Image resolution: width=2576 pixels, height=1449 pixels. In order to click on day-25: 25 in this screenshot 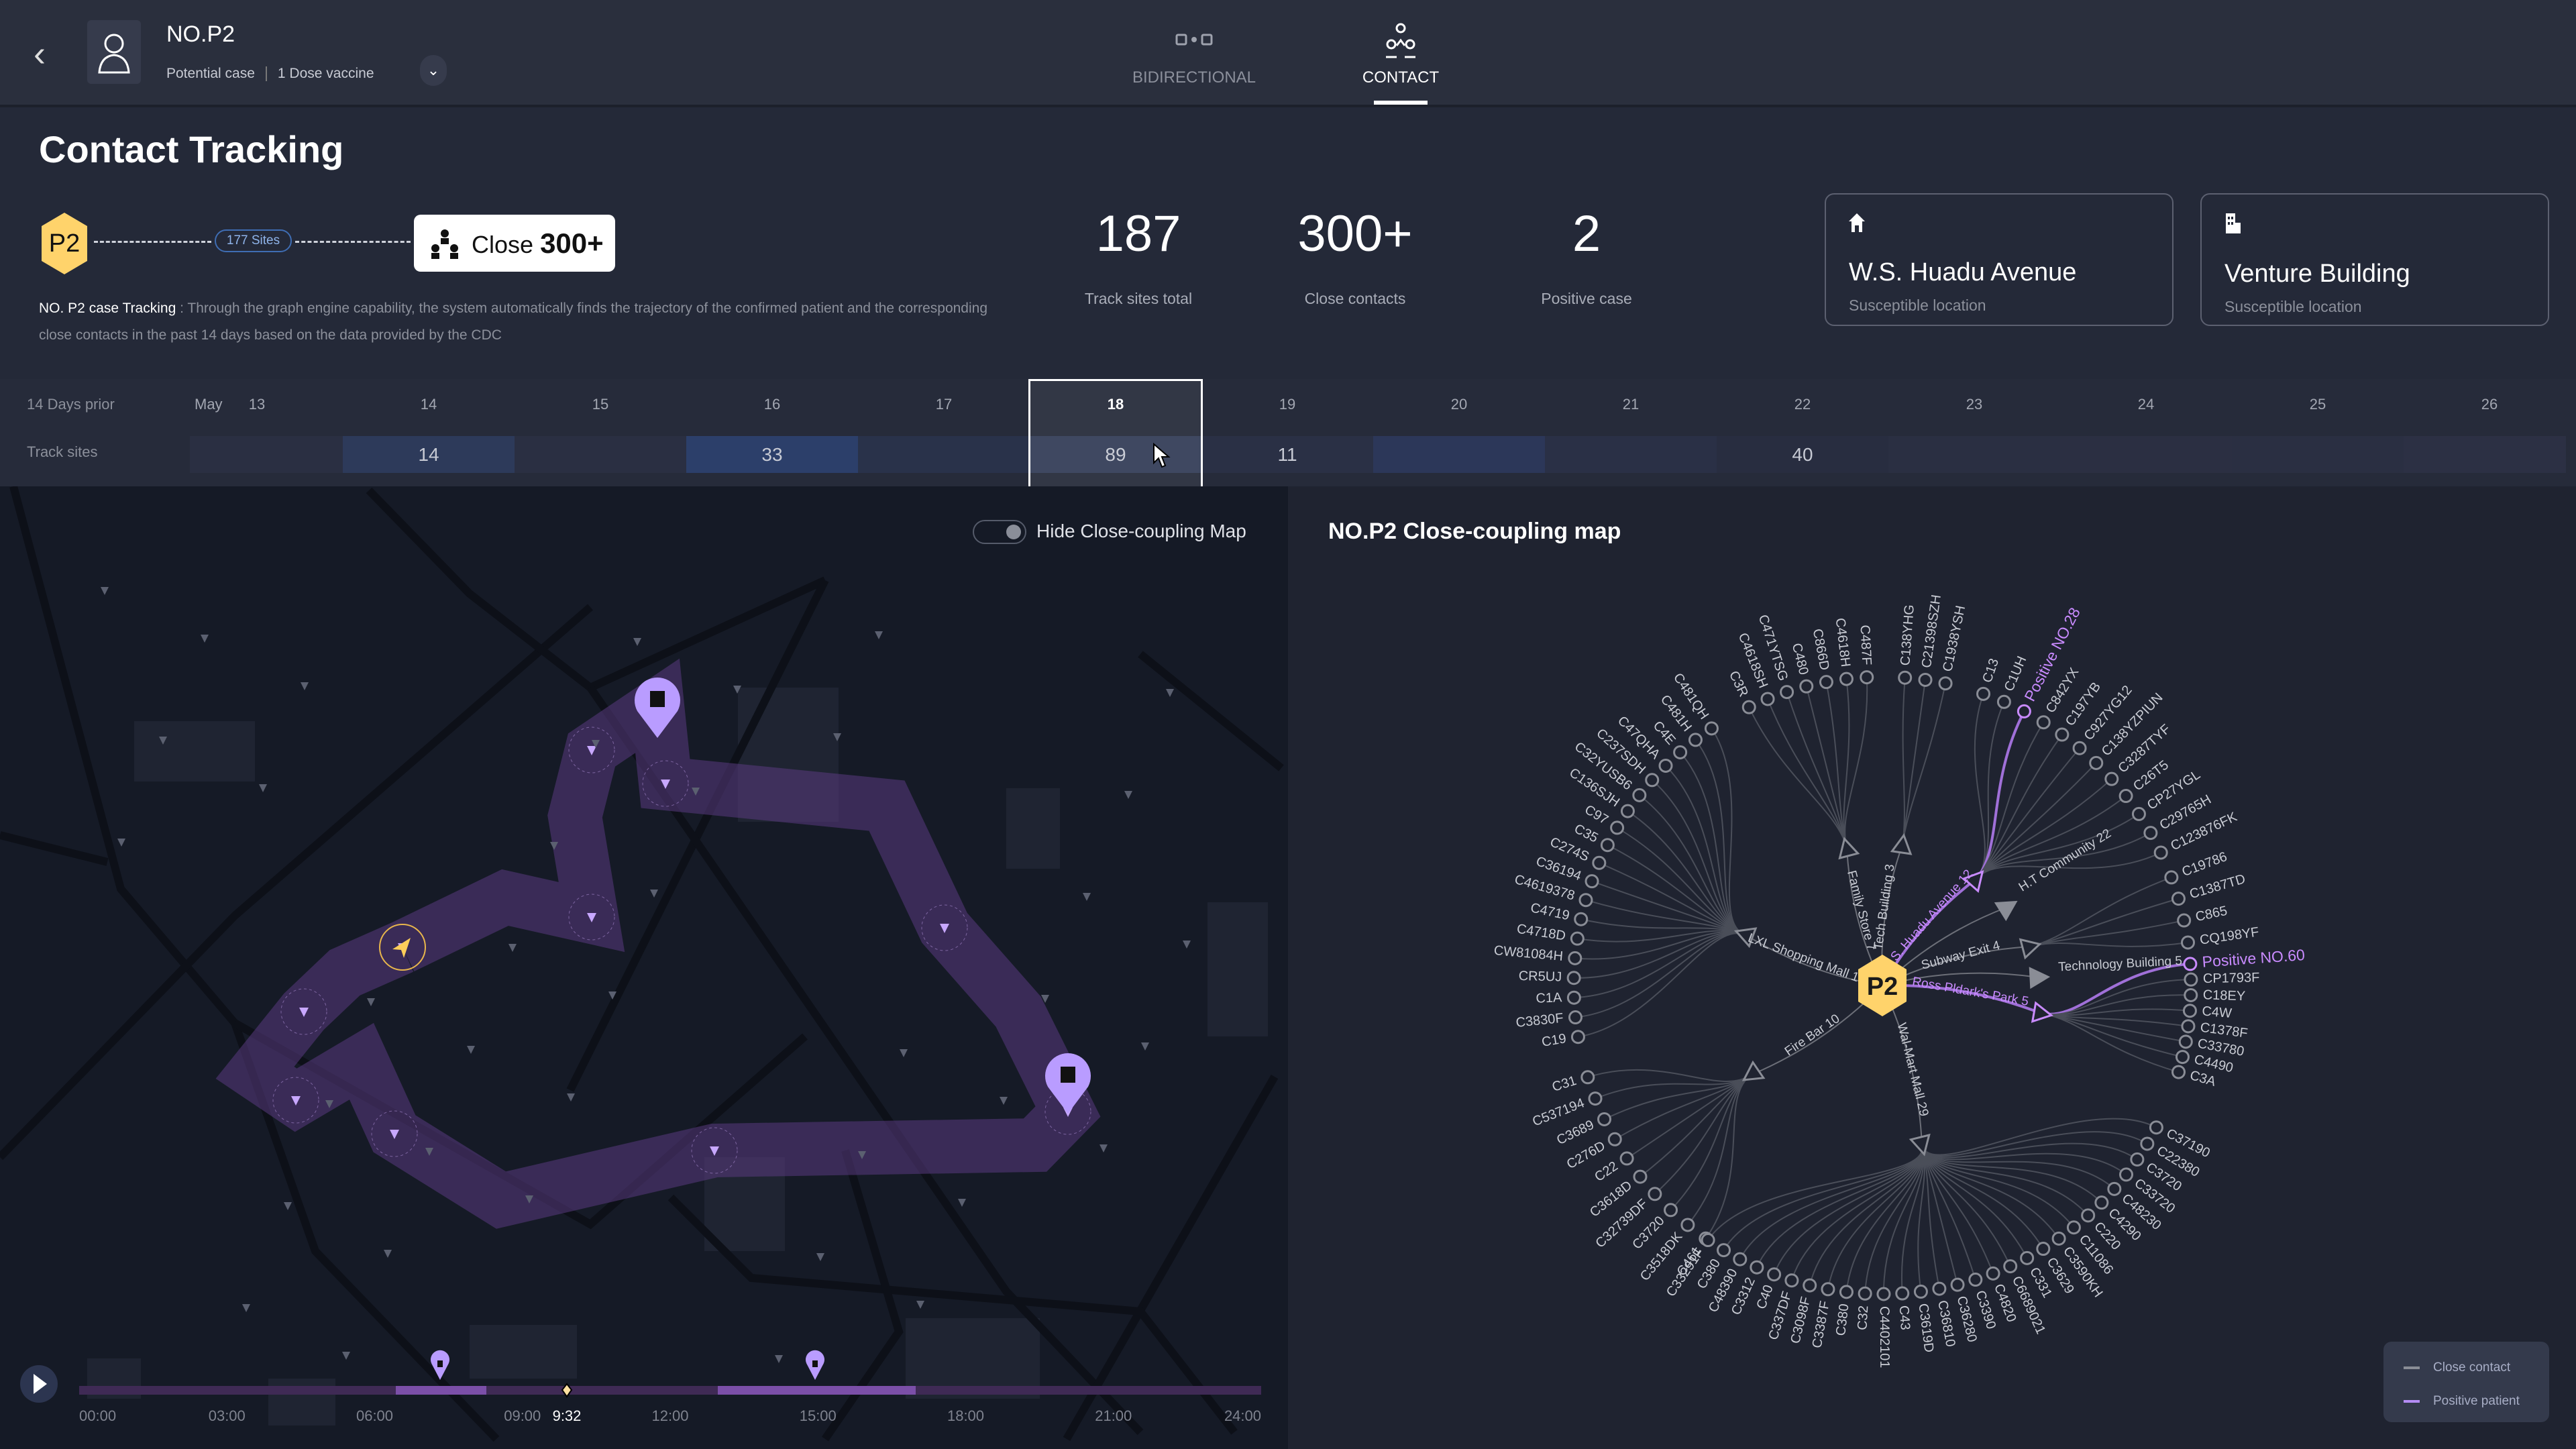, I will do `click(2318, 404)`.